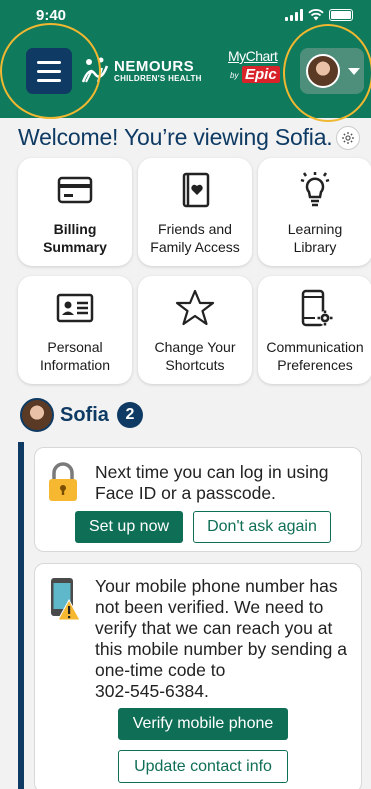 Image resolution: width=371 pixels, height=789 pixels. I want to click on welcome-settings-button, so click(348, 138).